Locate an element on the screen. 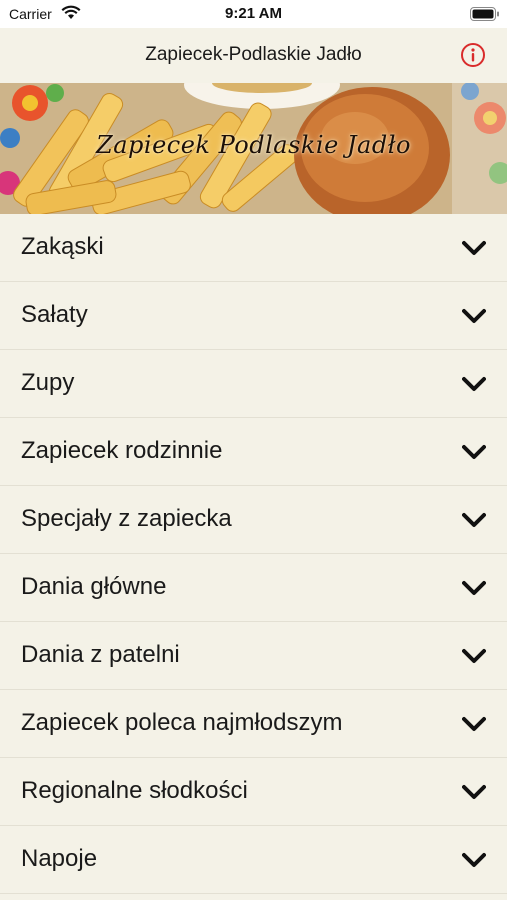 The height and width of the screenshot is (900, 507). navigation-bar: Zapiecek-Podlaskie Jadło is located at coordinates (253, 55).